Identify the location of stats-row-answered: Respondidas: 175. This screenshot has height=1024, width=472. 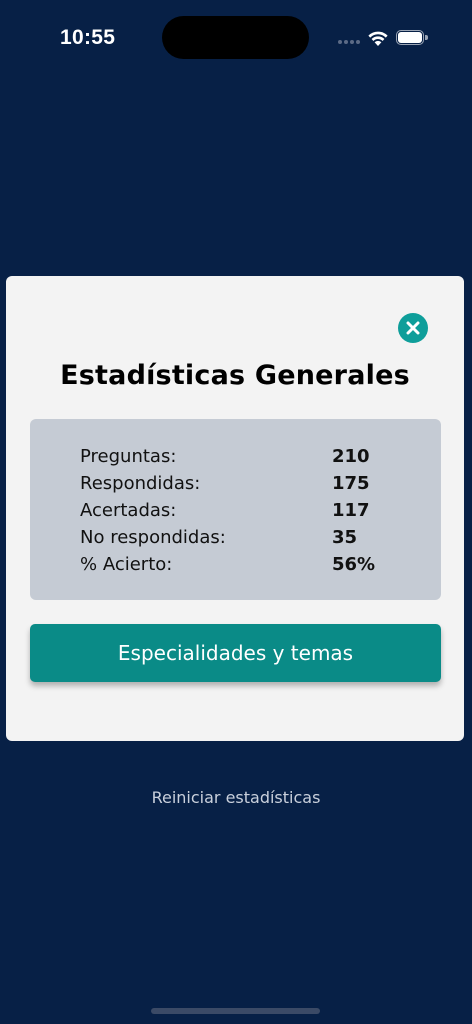
(240, 485).